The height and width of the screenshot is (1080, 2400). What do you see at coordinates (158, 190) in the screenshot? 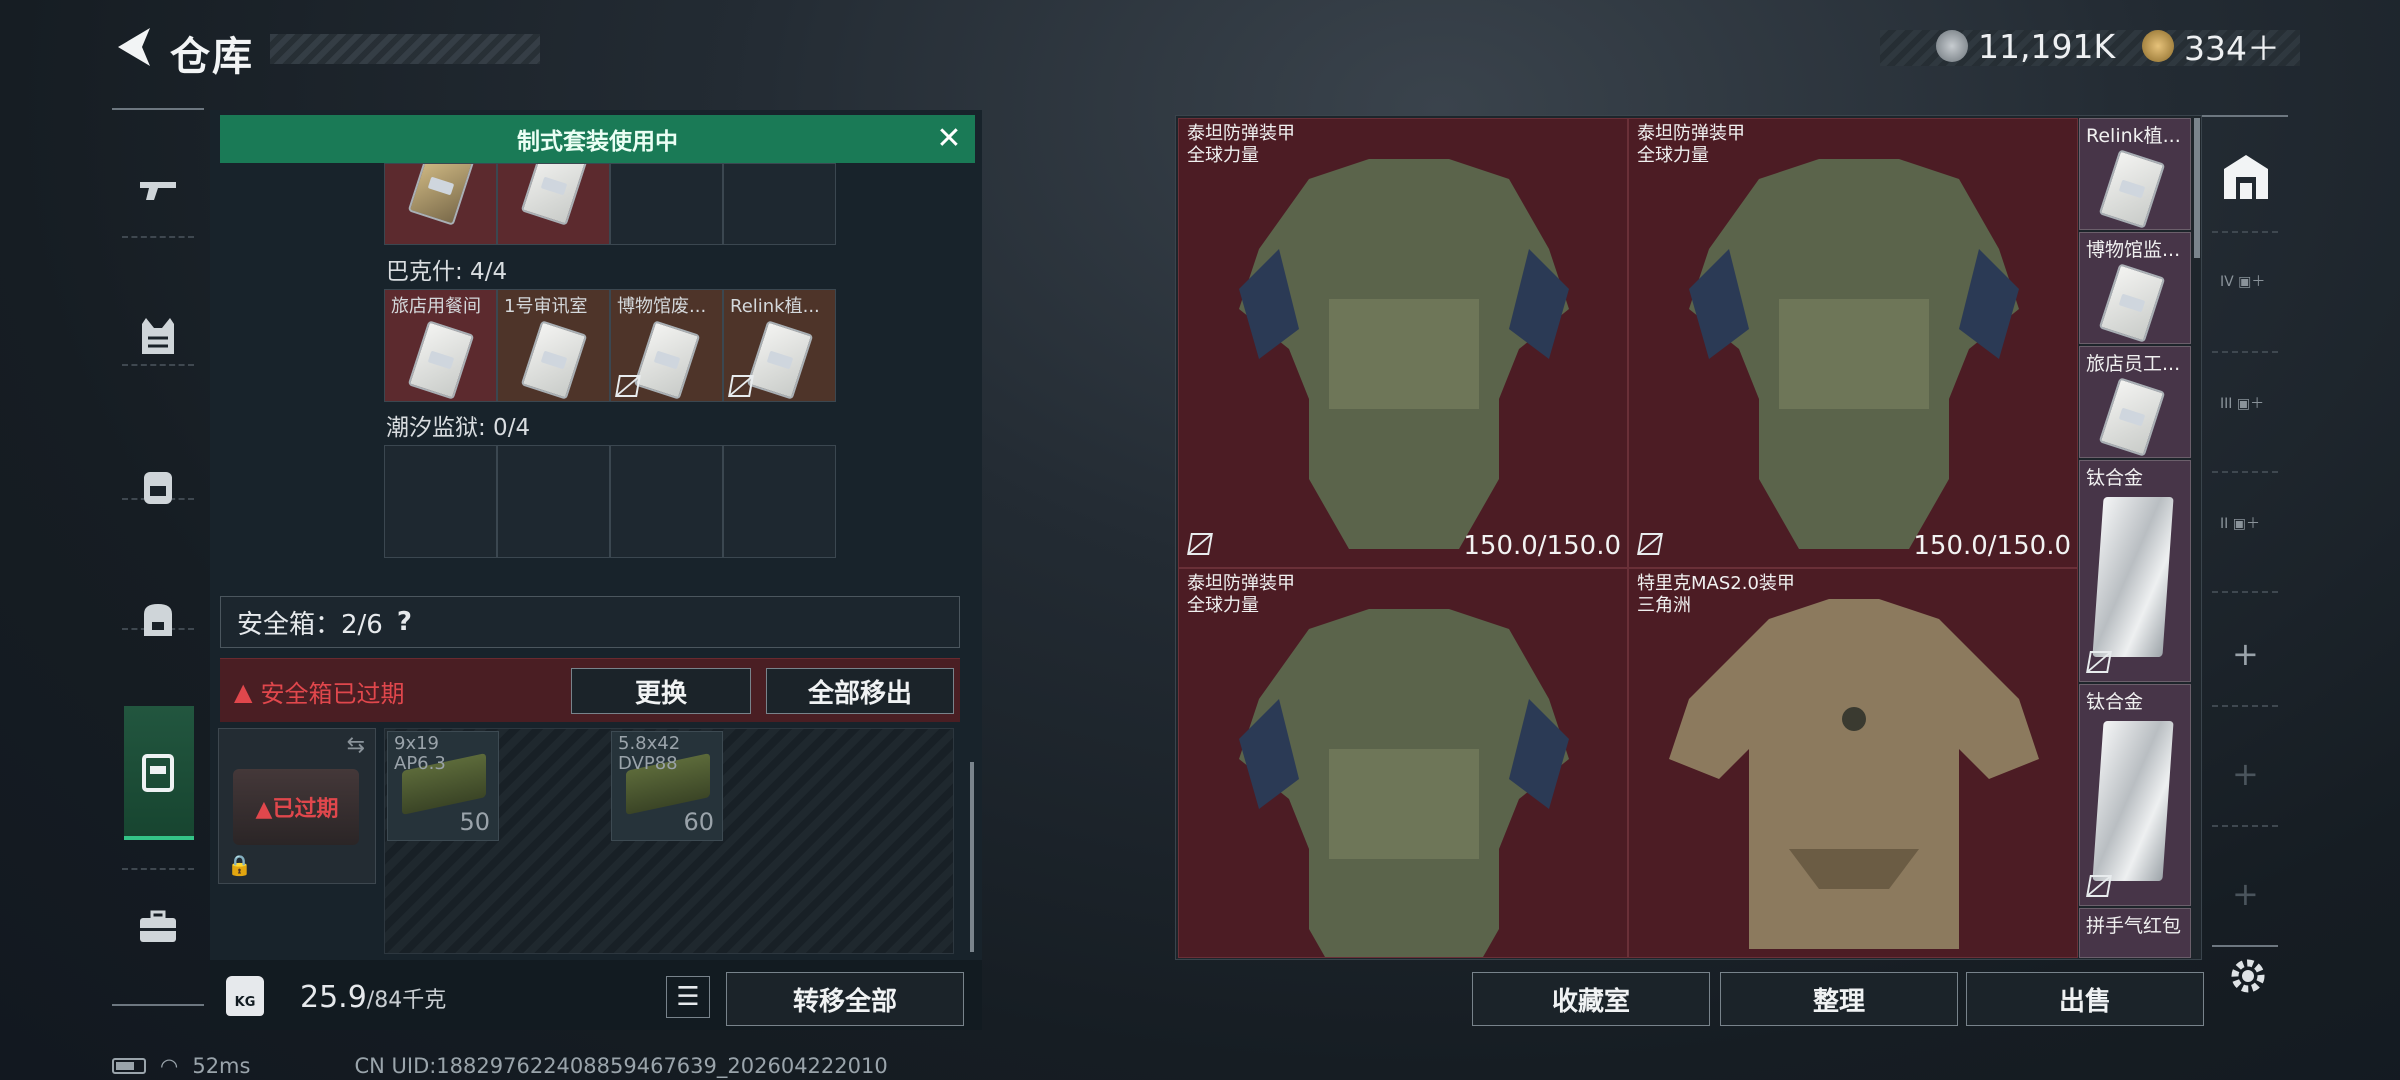
I see `gun-icon` at bounding box center [158, 190].